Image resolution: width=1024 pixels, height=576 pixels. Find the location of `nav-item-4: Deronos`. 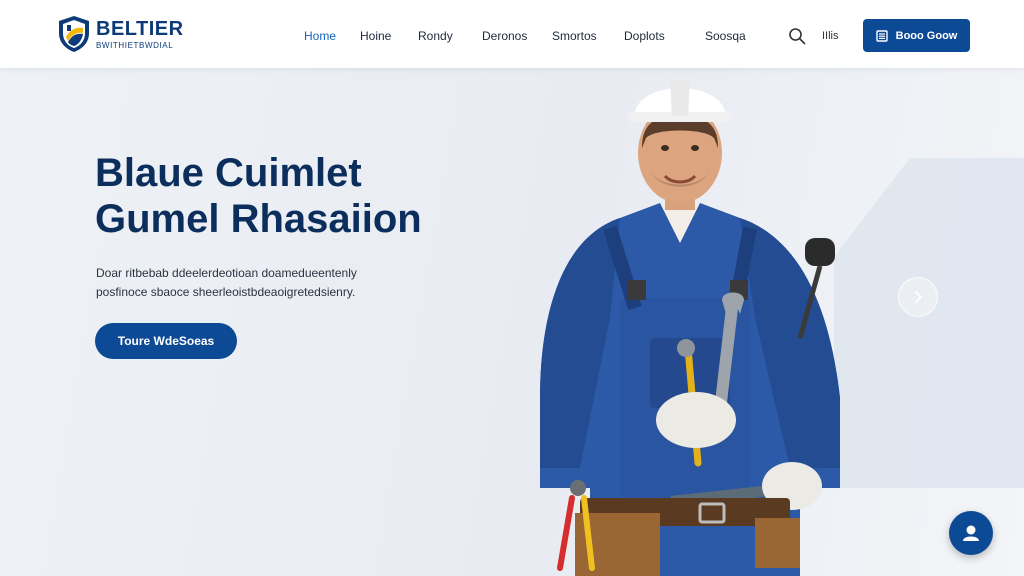

nav-item-4: Deronos is located at coordinates (504, 36).